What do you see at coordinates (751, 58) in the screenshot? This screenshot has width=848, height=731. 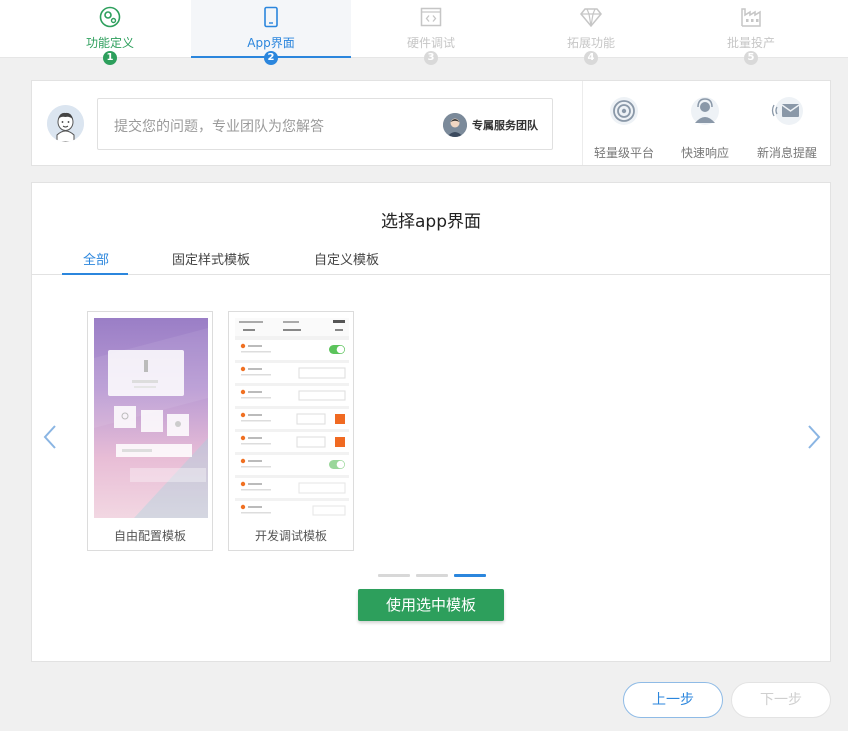 I see `step-number: 5` at bounding box center [751, 58].